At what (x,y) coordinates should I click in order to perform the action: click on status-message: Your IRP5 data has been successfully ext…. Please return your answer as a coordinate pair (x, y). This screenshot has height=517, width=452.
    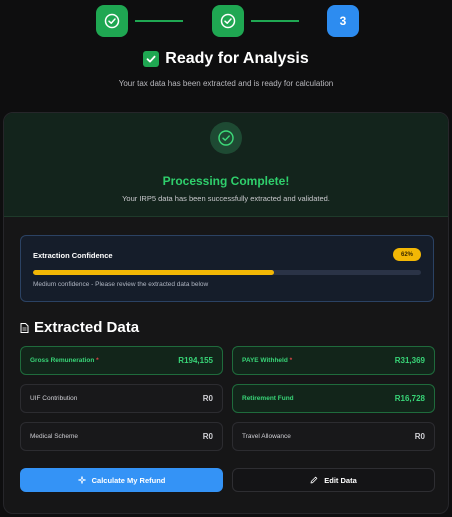
    Looking at the image, I should click on (226, 198).